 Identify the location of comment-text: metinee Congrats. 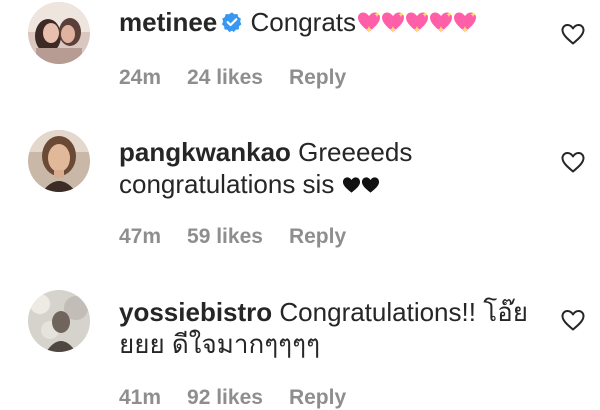
(334, 22).